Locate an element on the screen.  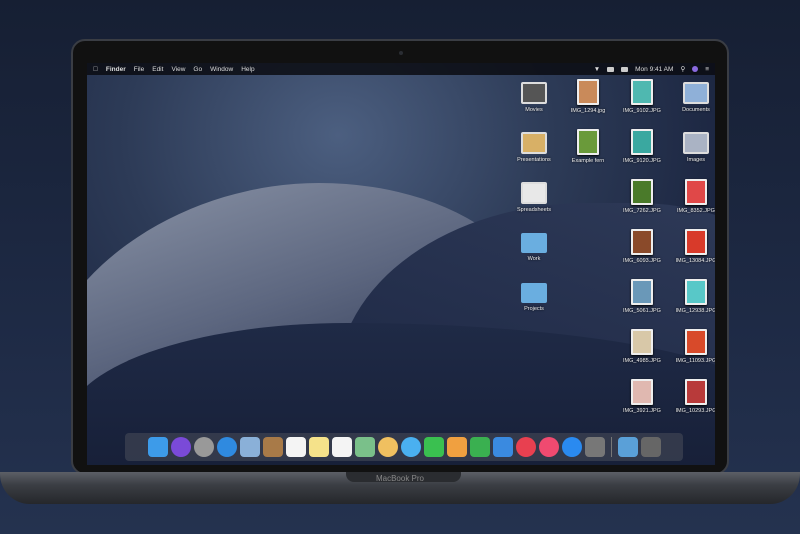
desktop-item: IMG_7262.JPG is located at coordinates (642, 202).